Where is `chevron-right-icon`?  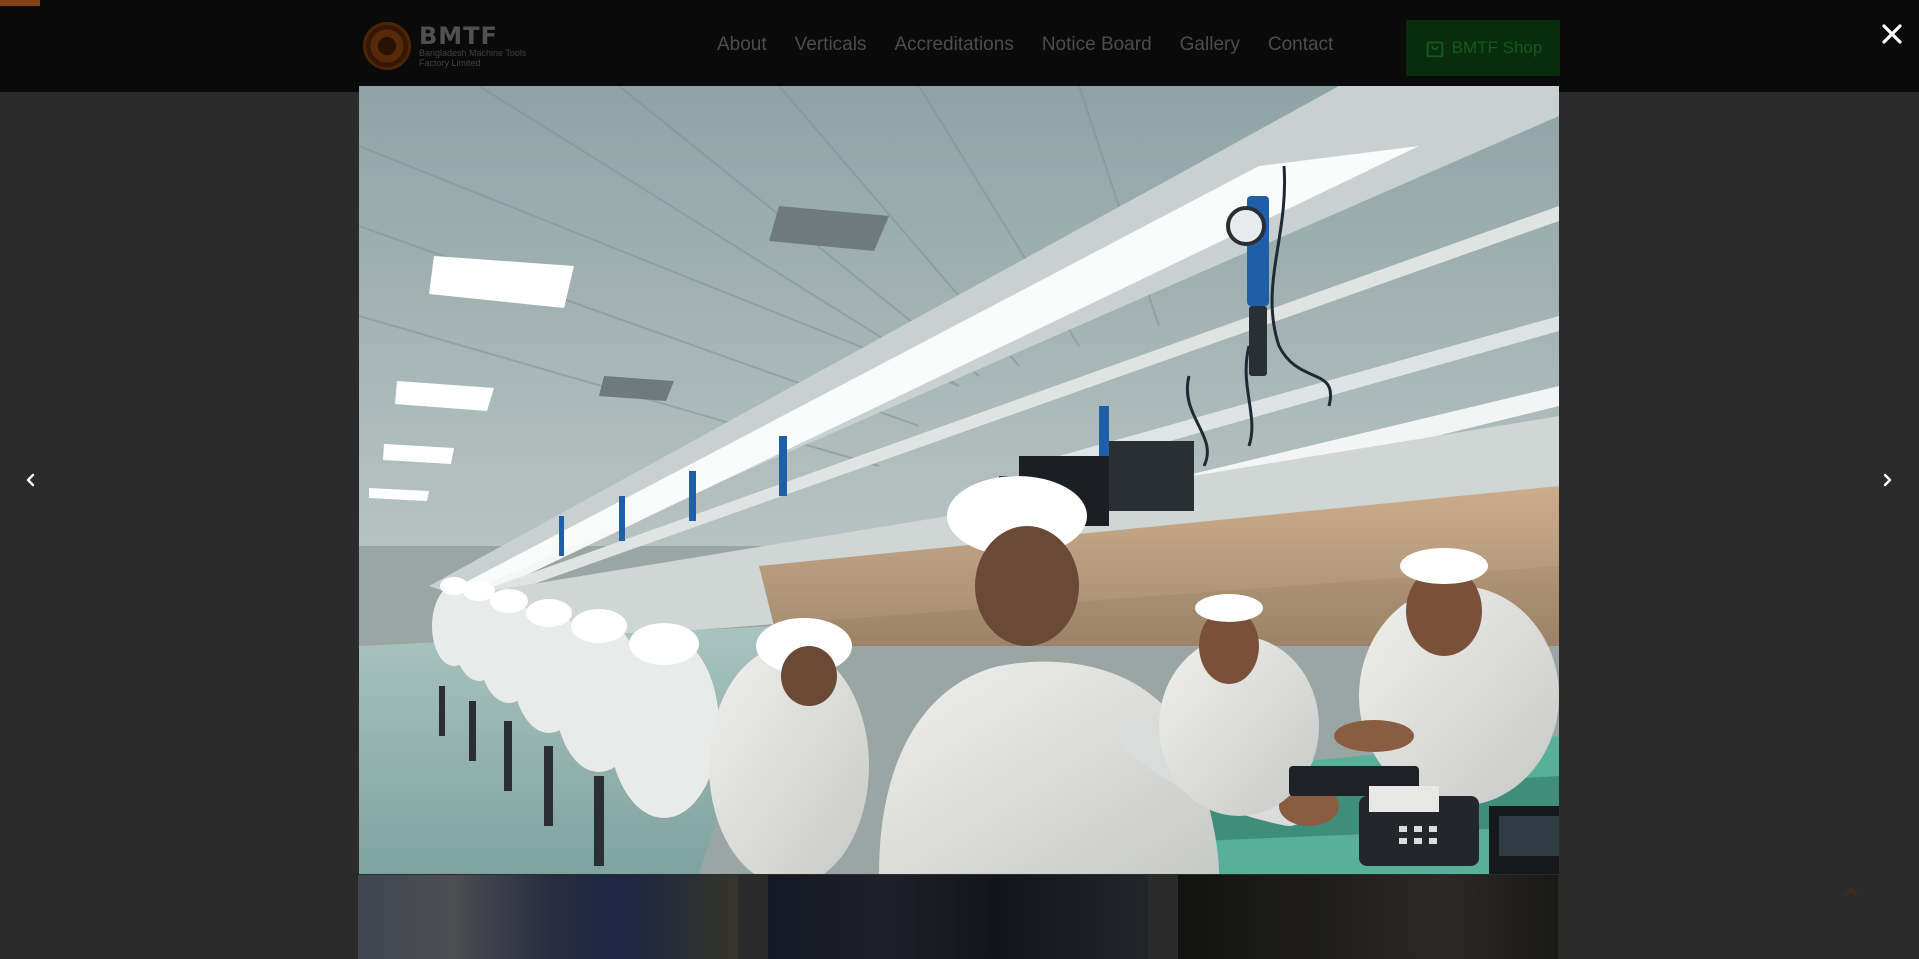 chevron-right-icon is located at coordinates (1887, 480).